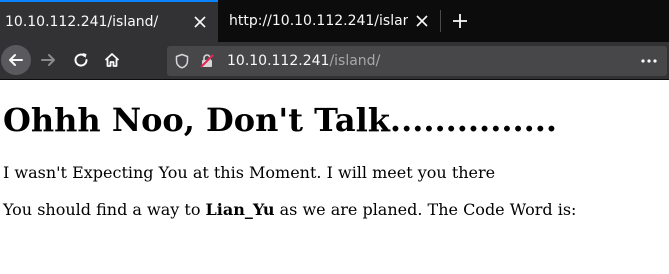 Image resolution: width=669 pixels, height=274 pixels. I want to click on tab-title: http://10.10.112.241/island/, so click(318, 21).